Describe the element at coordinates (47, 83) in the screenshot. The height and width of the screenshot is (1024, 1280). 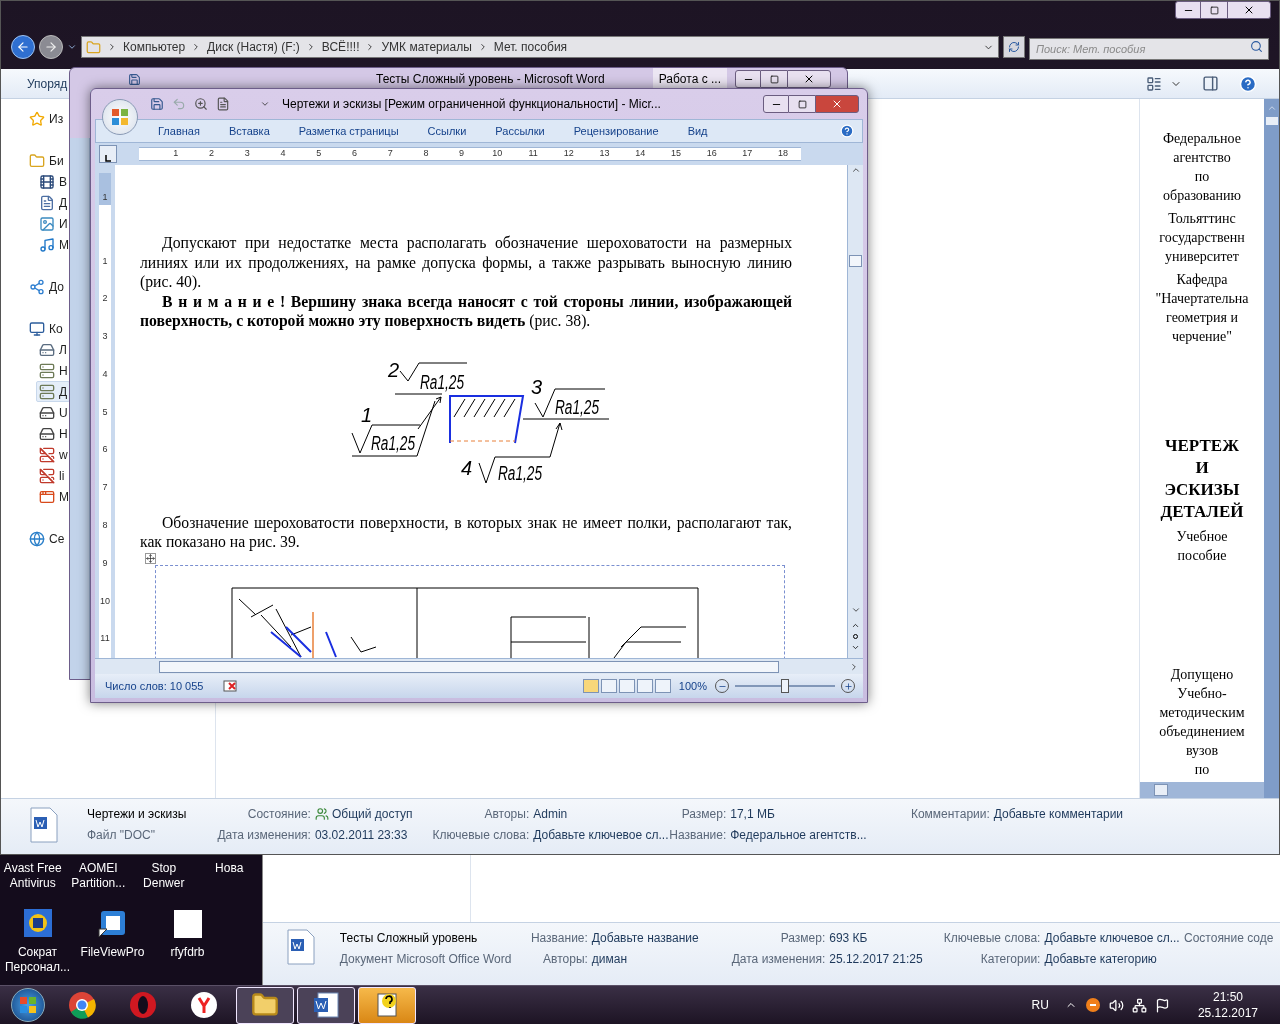
I see `organize-menu: Упоряд` at that location.